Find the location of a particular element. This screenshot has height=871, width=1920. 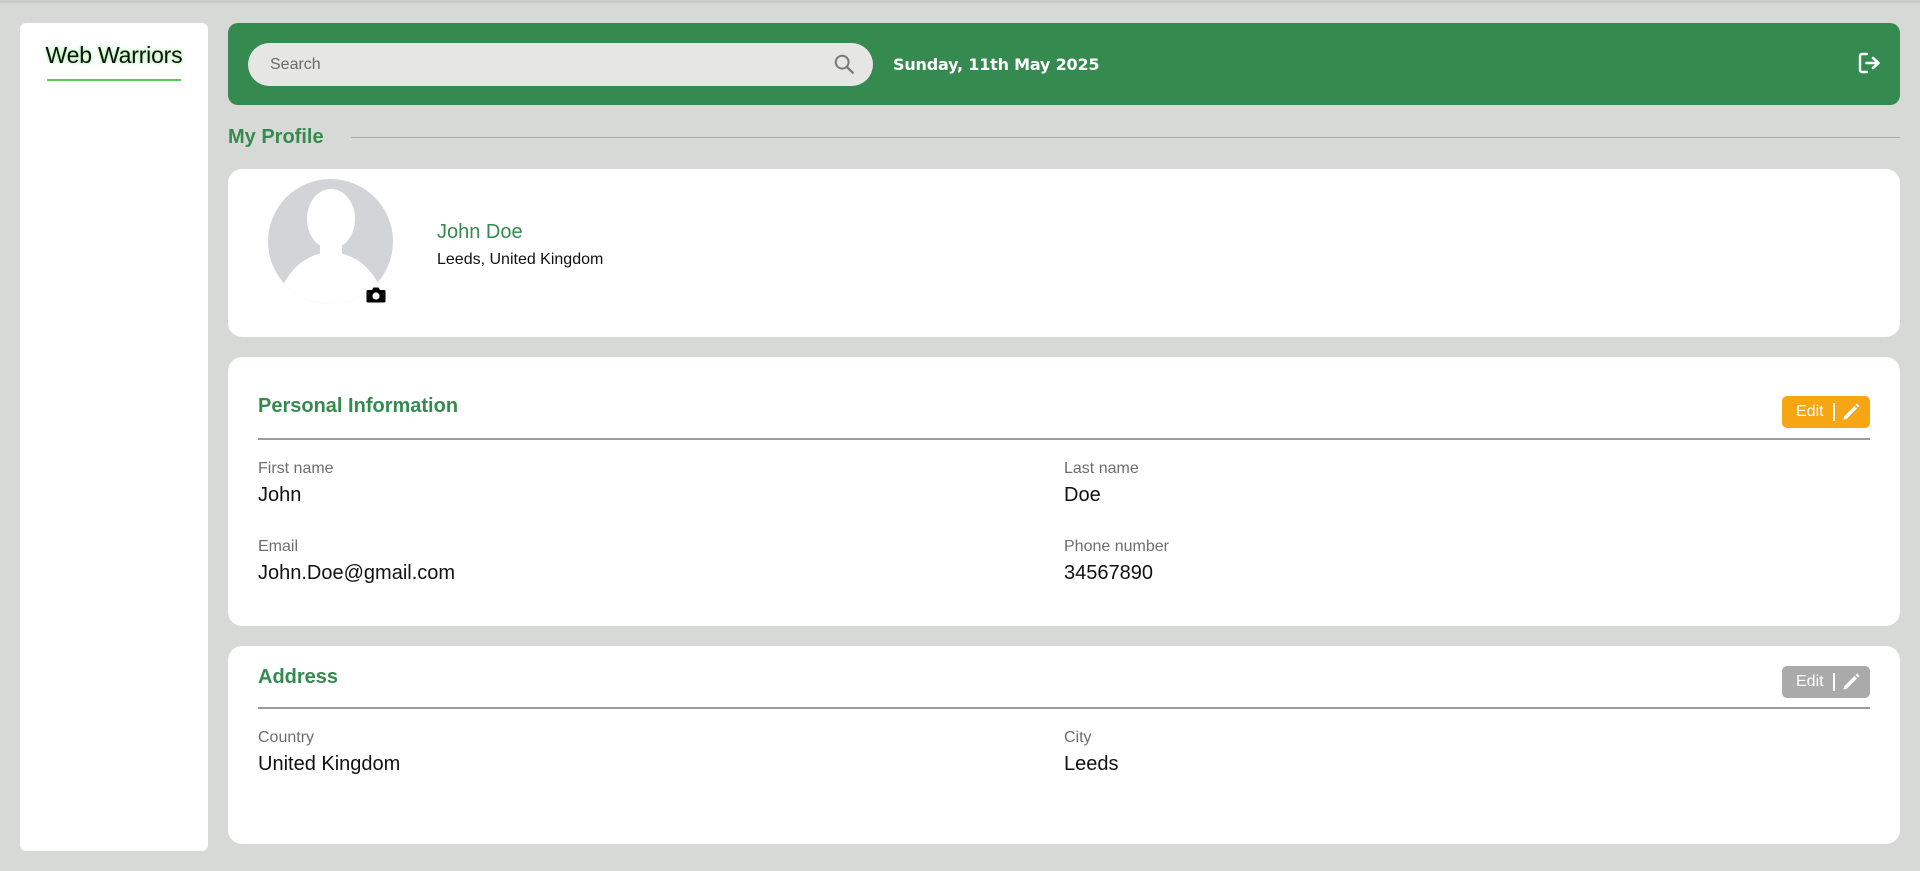

address-heading: Address is located at coordinates (298, 677).